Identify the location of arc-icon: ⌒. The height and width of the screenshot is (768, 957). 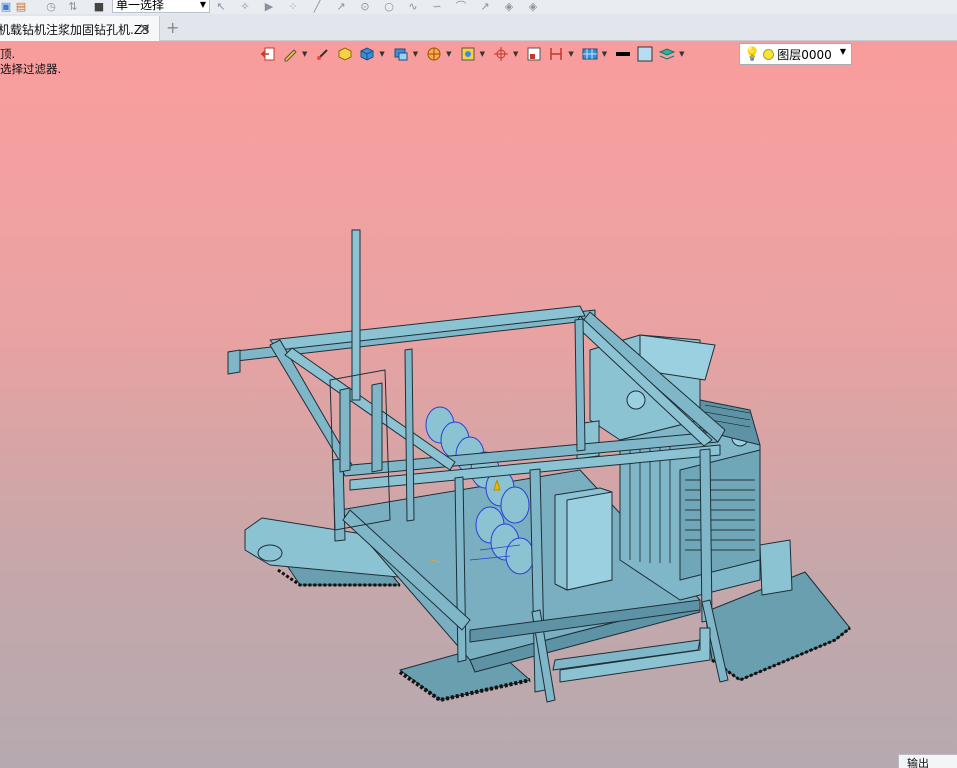
(461, 6).